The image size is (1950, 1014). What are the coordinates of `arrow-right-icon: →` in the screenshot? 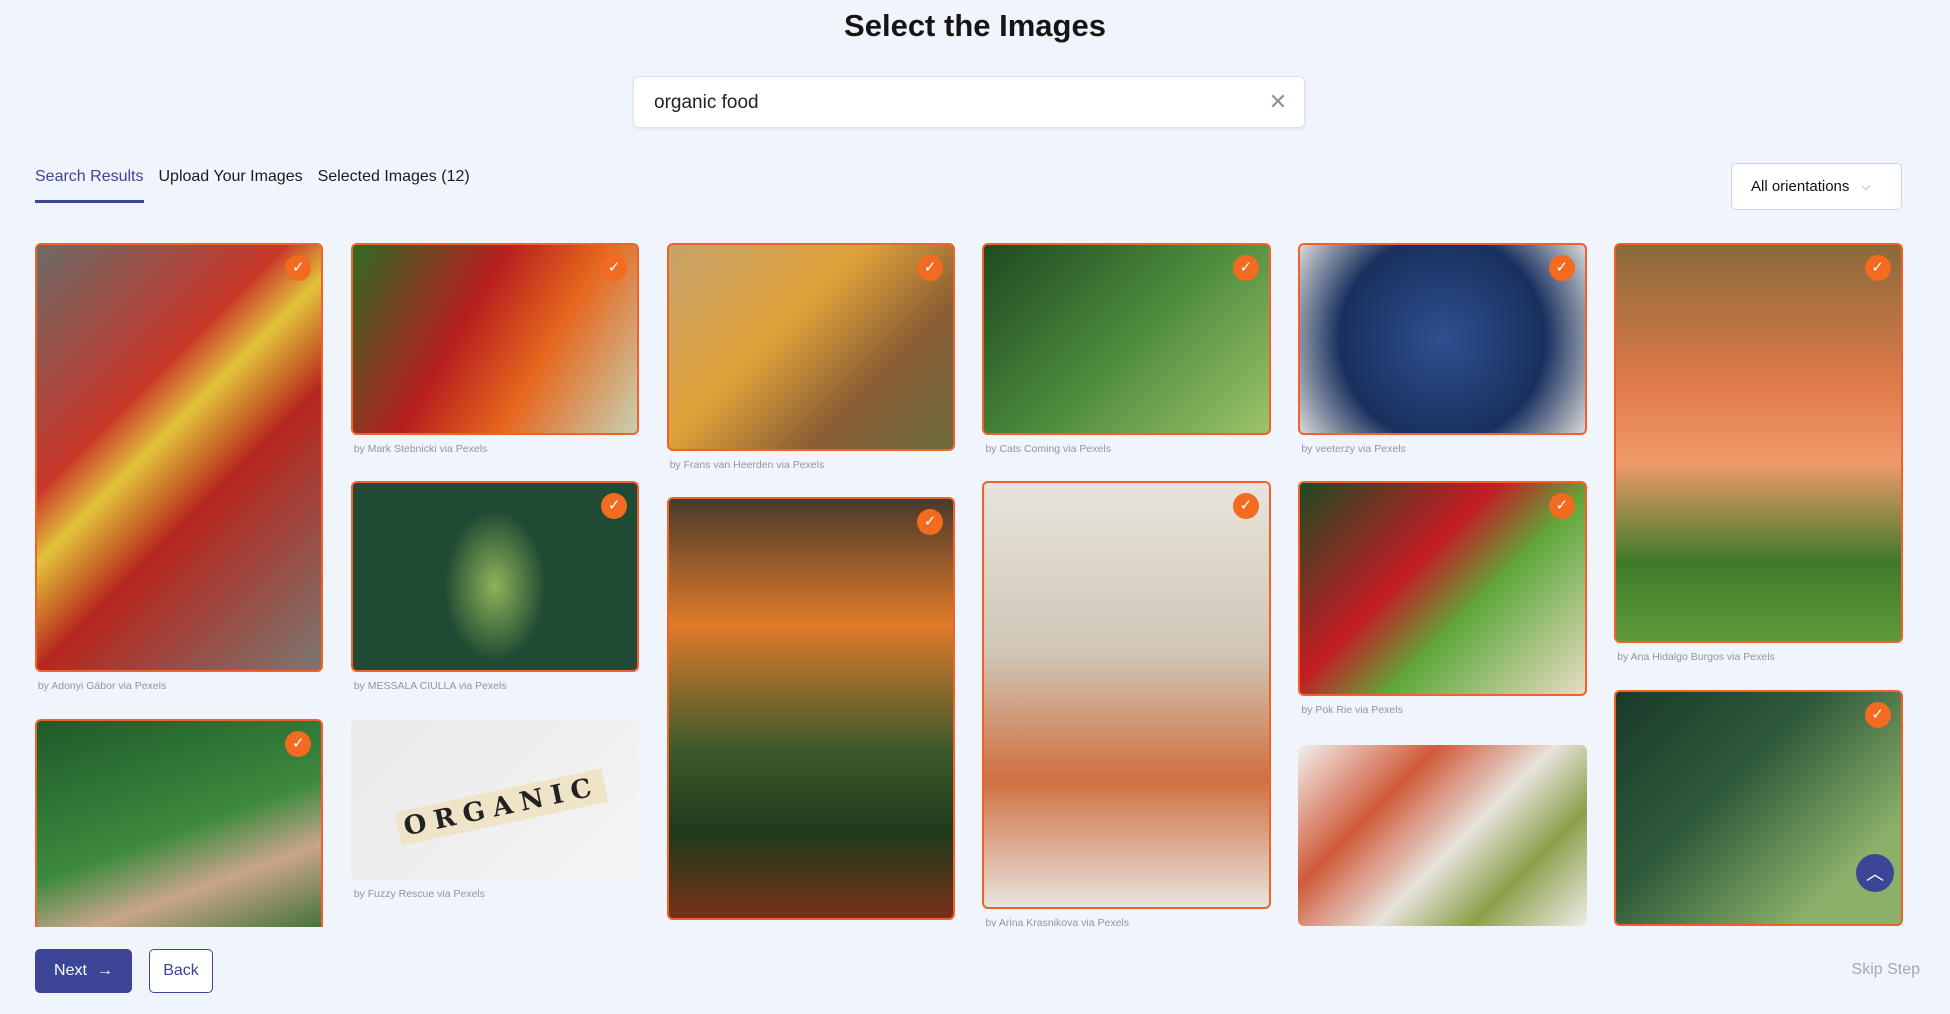 It's located at (104, 970).